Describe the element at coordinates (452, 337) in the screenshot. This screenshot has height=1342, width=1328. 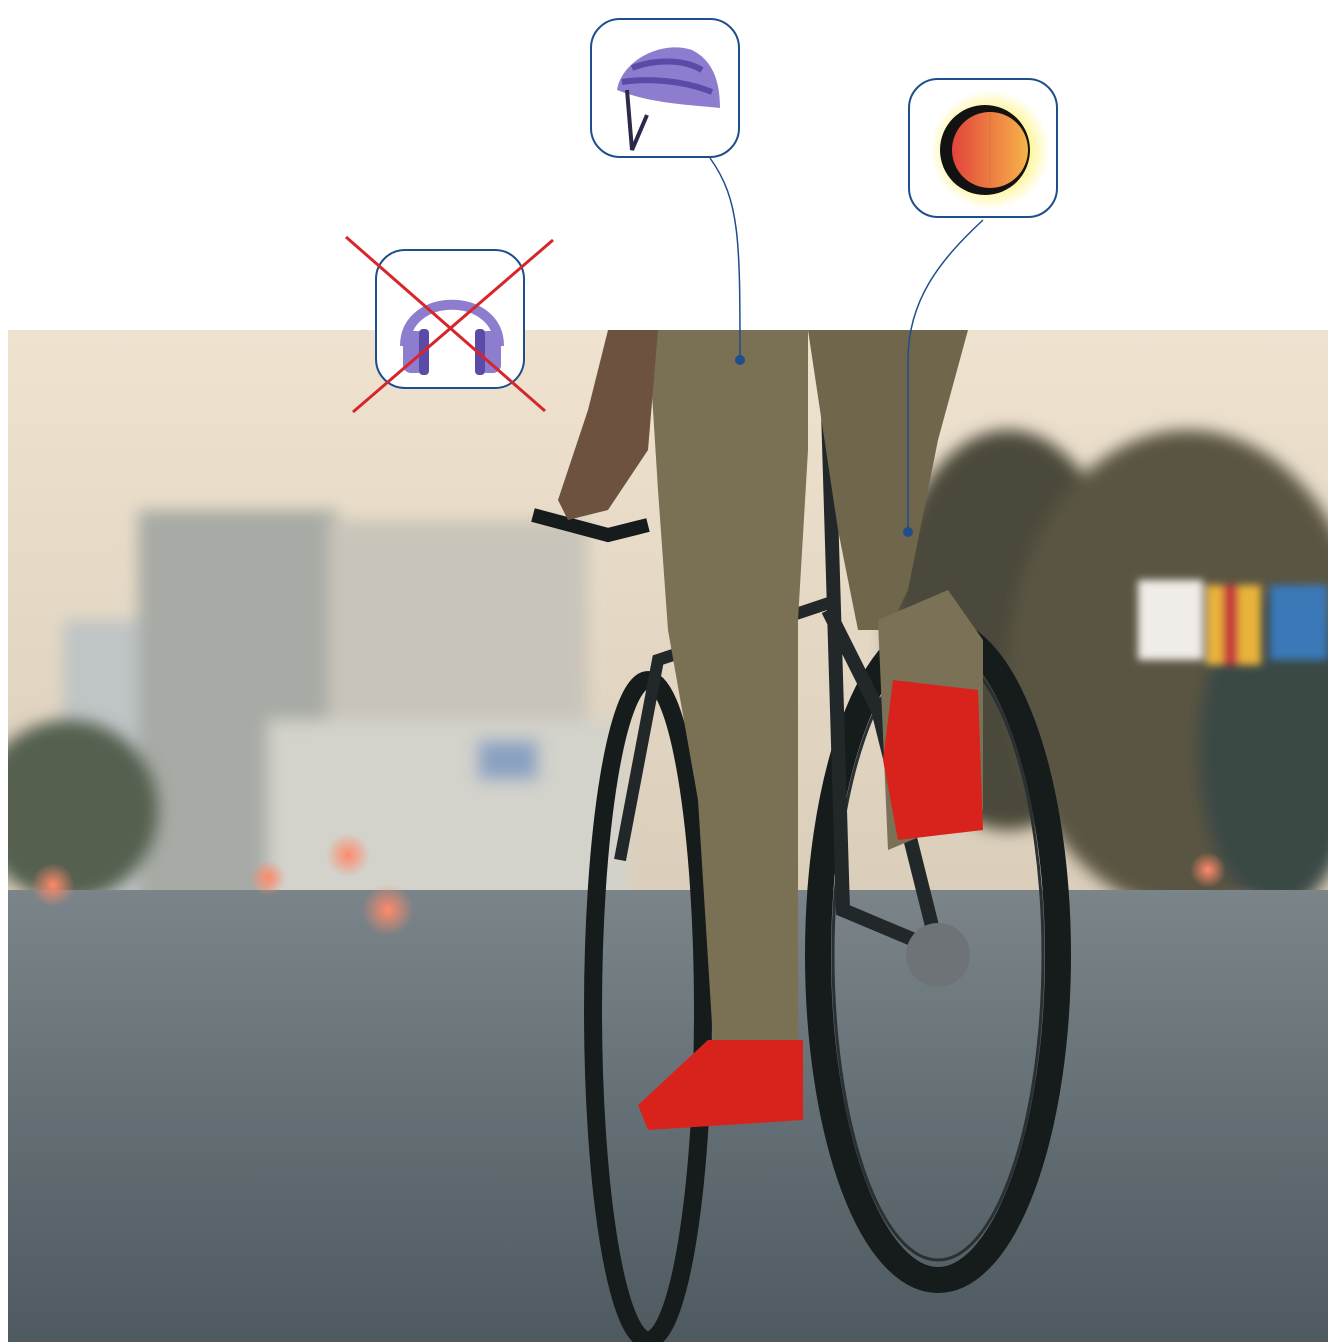
I see `headphones-icon` at that location.